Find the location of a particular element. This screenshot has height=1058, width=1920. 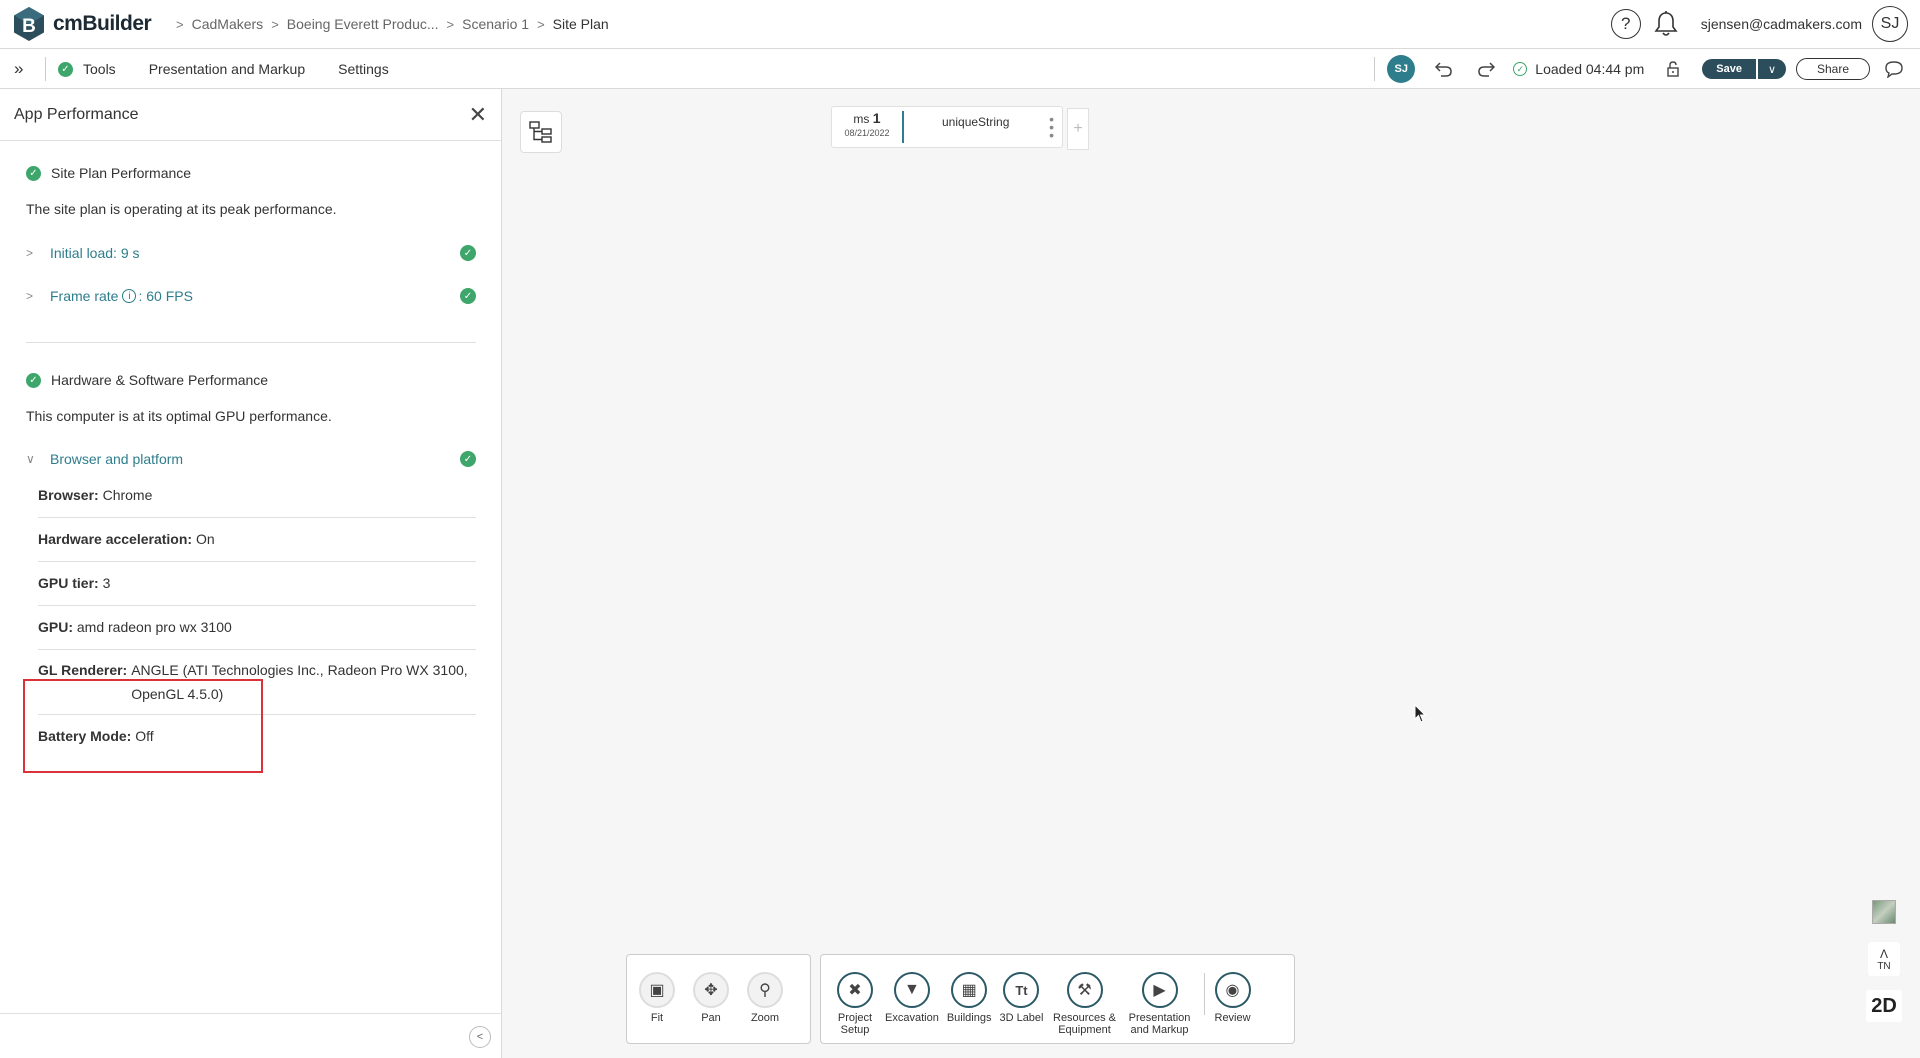

frame-rate-row: > Frame rate i : 60 FPS ✓ is located at coordinates (251, 296).